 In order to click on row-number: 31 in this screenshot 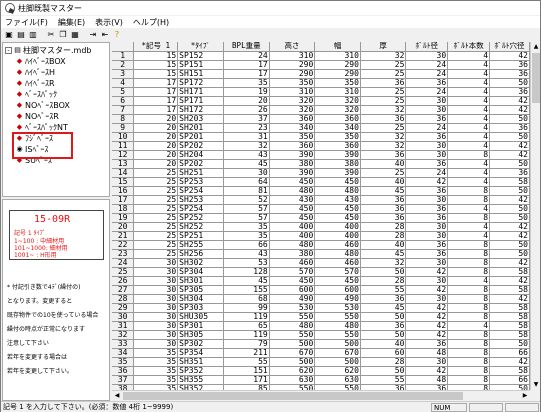, I will do `click(123, 326)`.